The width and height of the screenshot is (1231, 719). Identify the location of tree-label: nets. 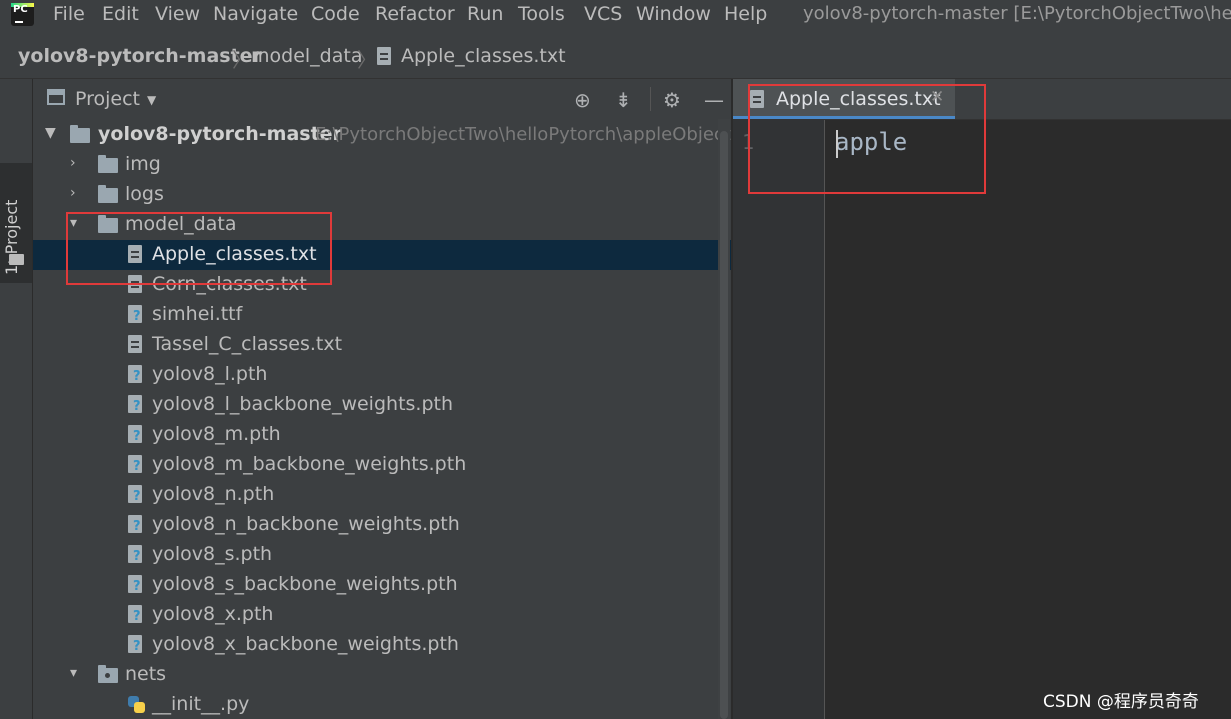
(146, 674).